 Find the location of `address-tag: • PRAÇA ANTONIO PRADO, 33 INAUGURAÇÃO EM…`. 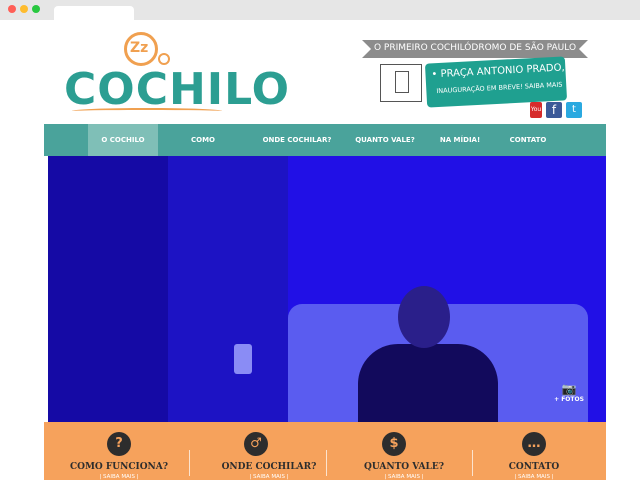

address-tag: • PRAÇA ANTONIO PRADO, 33 INAUGURAÇÃO EM… is located at coordinates (502, 82).